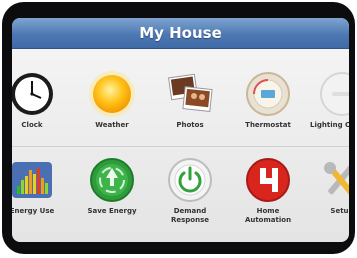 This screenshot has width=357, height=258. I want to click on thermostat-icon, so click(268, 94).